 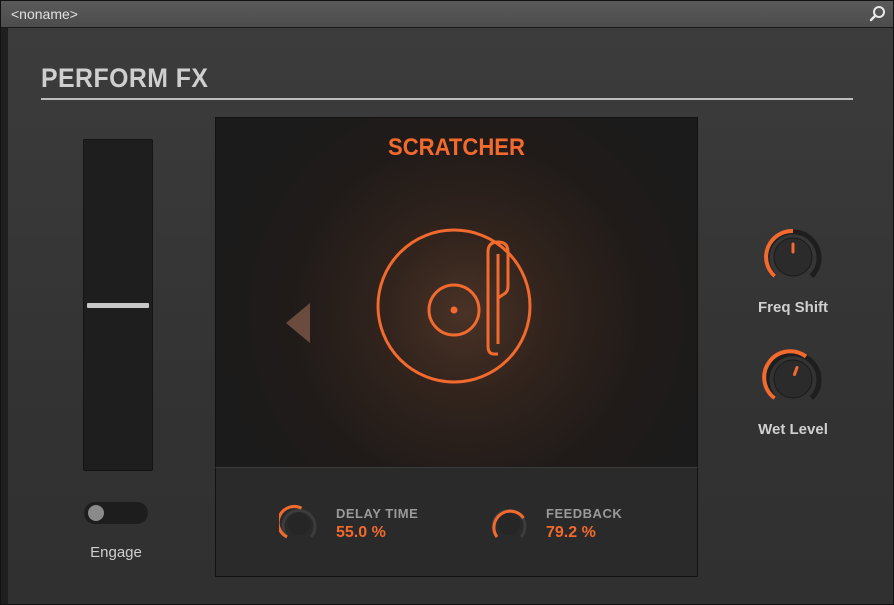 I want to click on freq-shift-label: Freq Shift, so click(x=793, y=307).